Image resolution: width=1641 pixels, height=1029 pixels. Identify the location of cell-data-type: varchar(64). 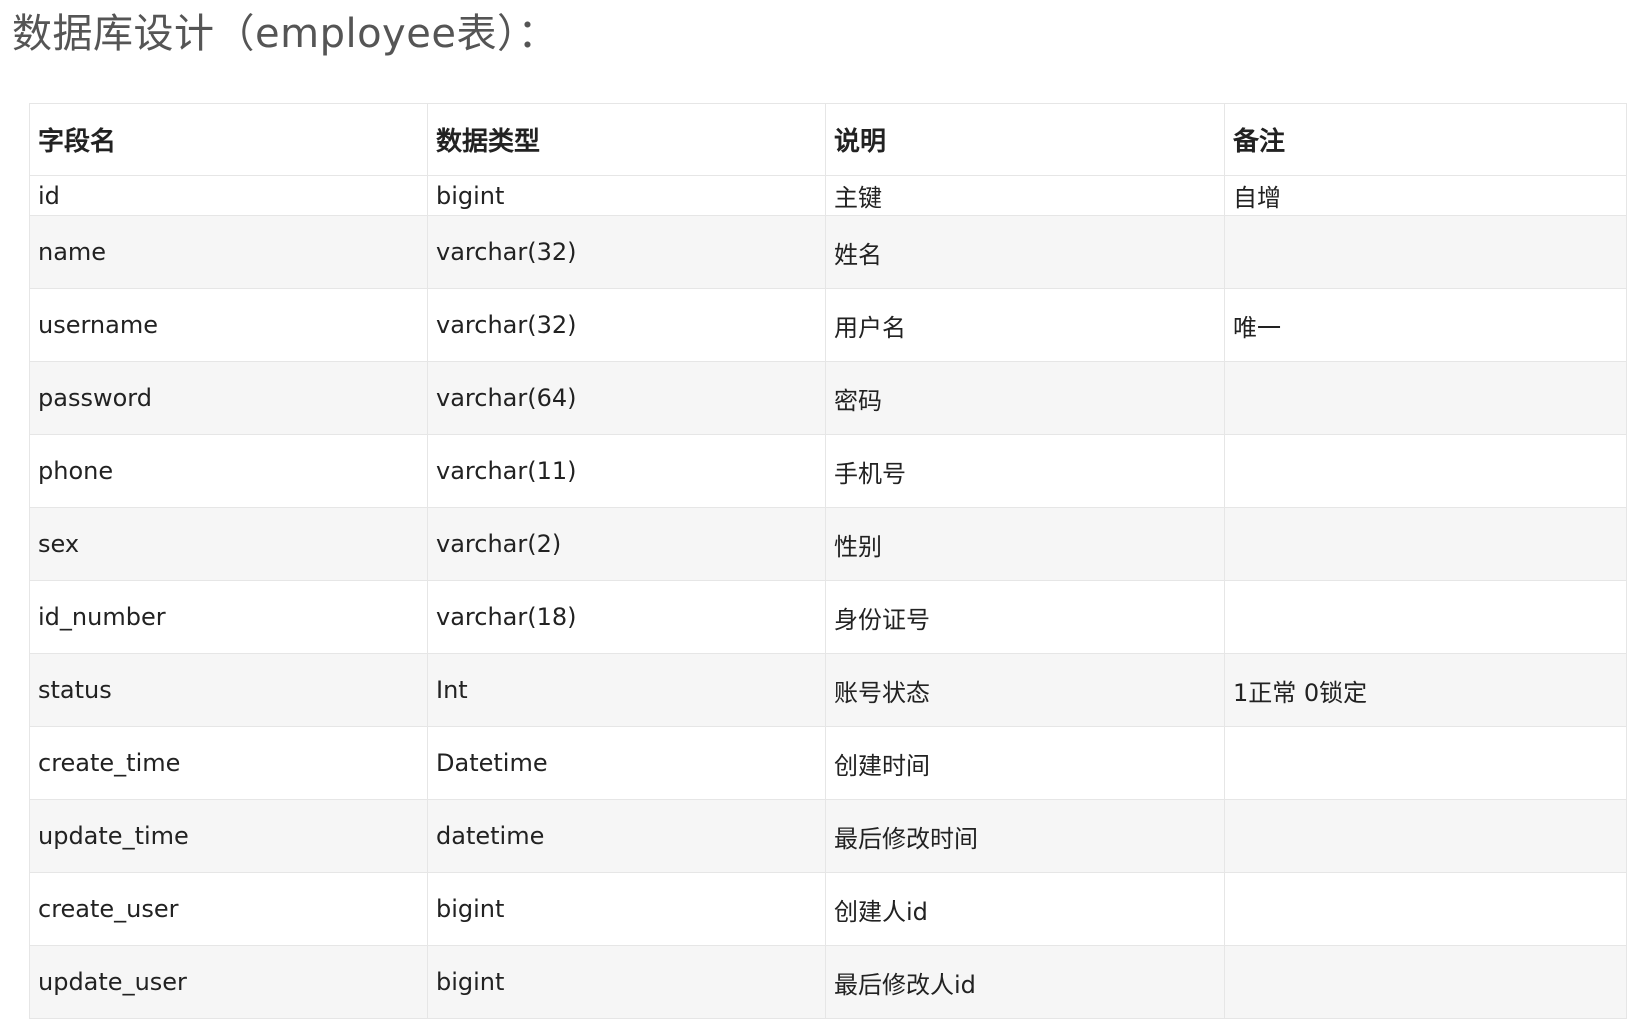
(626, 398).